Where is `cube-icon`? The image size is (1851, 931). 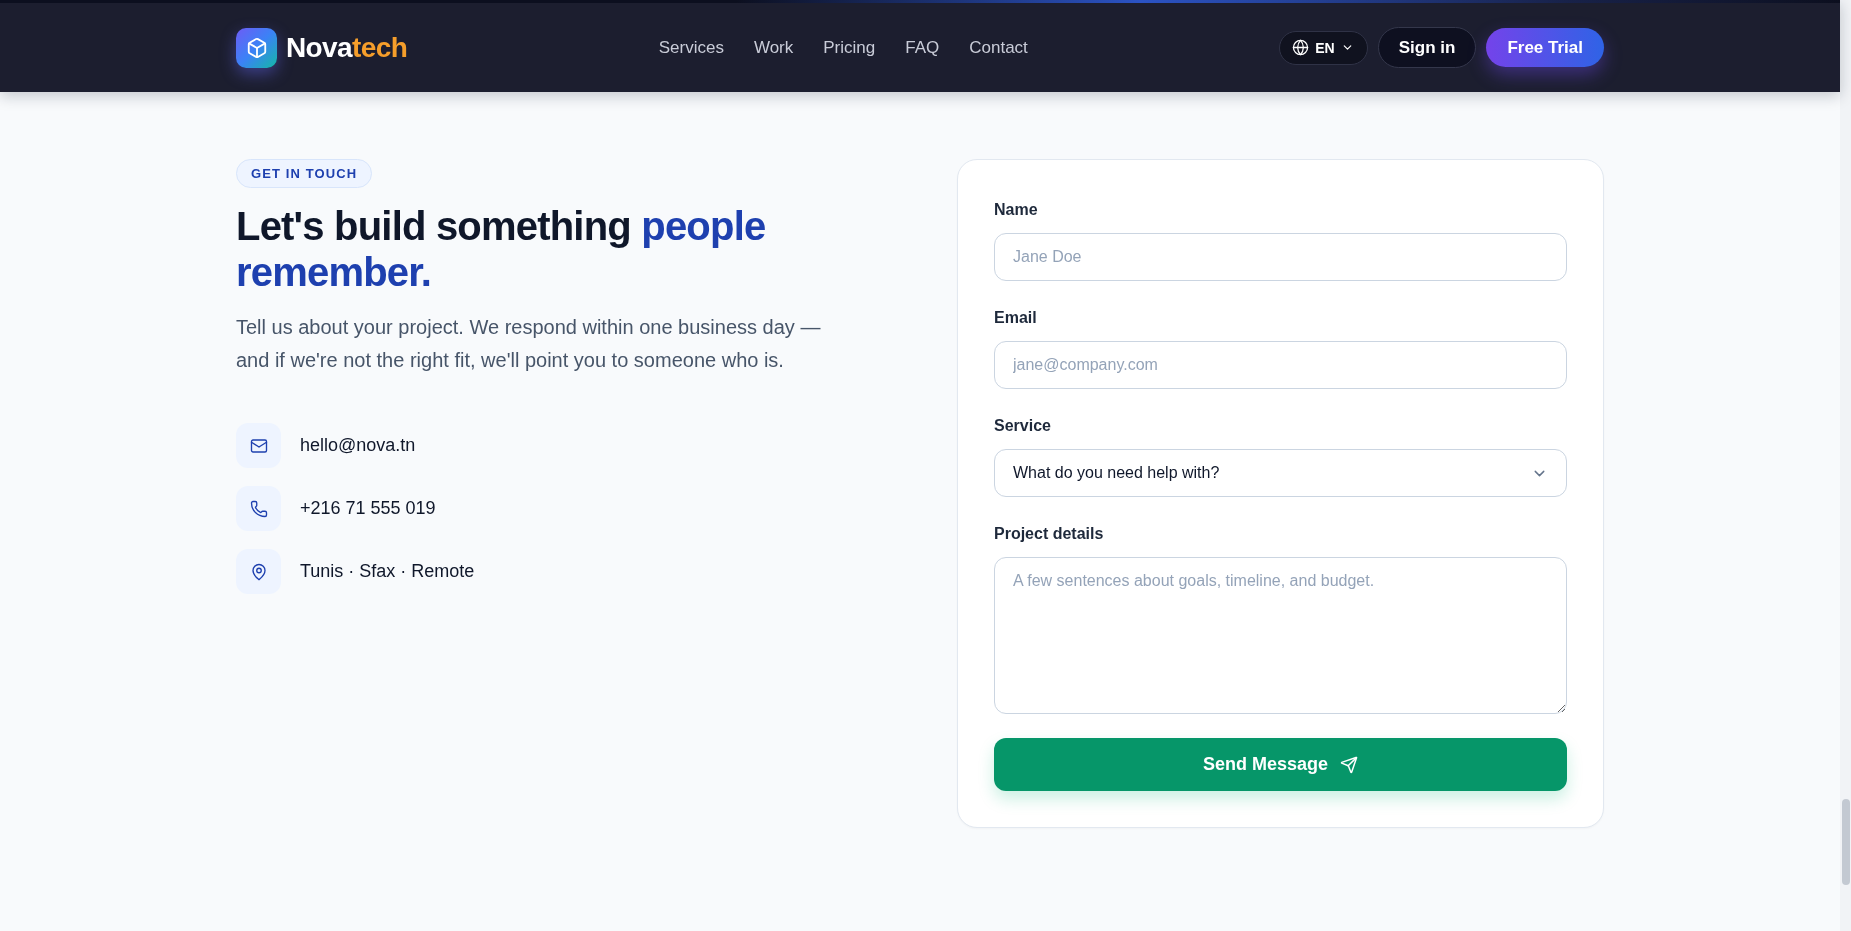 cube-icon is located at coordinates (256, 47).